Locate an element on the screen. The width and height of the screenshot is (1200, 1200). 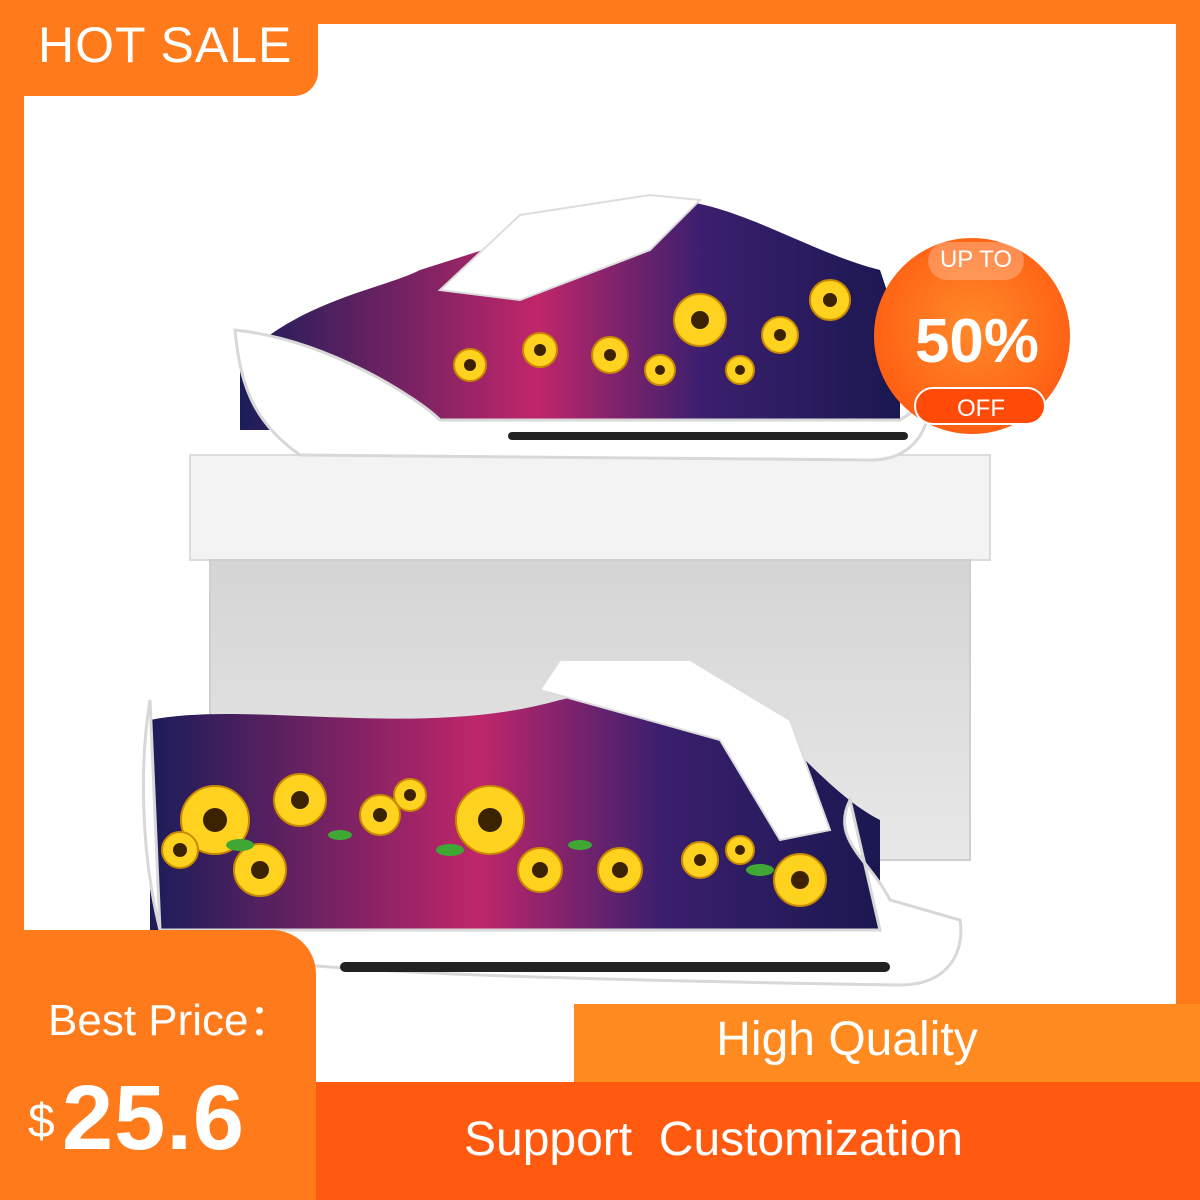
best-price-label: Best Price： is located at coordinates (170, 1020).